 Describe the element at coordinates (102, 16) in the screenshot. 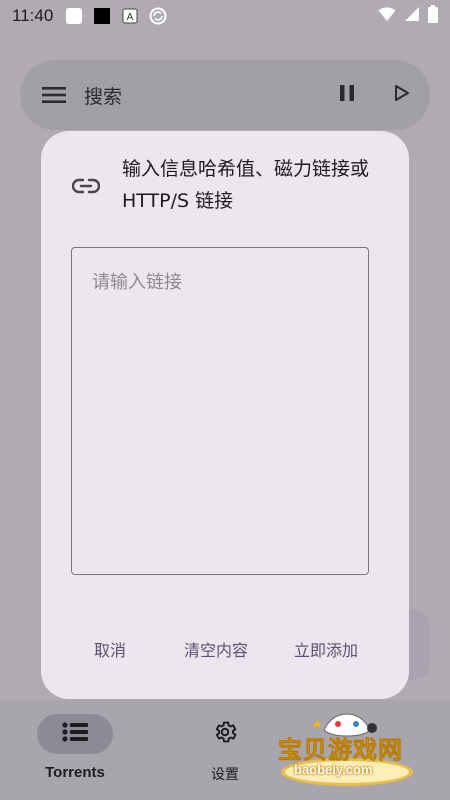

I see `black-square-icon` at that location.